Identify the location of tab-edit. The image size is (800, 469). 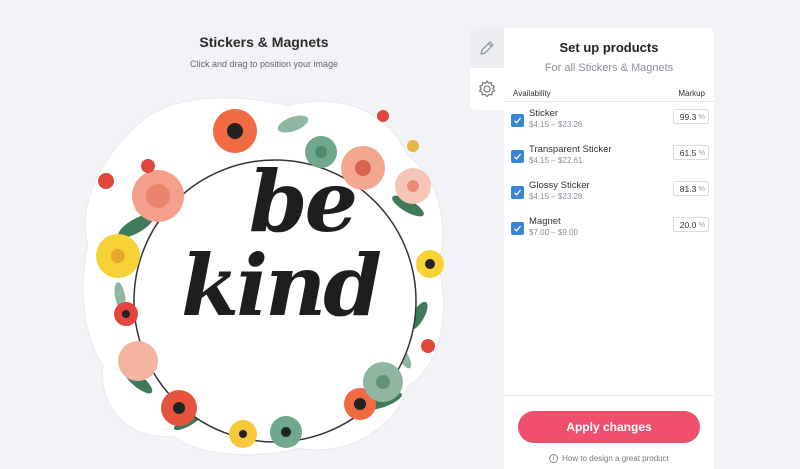
(487, 48).